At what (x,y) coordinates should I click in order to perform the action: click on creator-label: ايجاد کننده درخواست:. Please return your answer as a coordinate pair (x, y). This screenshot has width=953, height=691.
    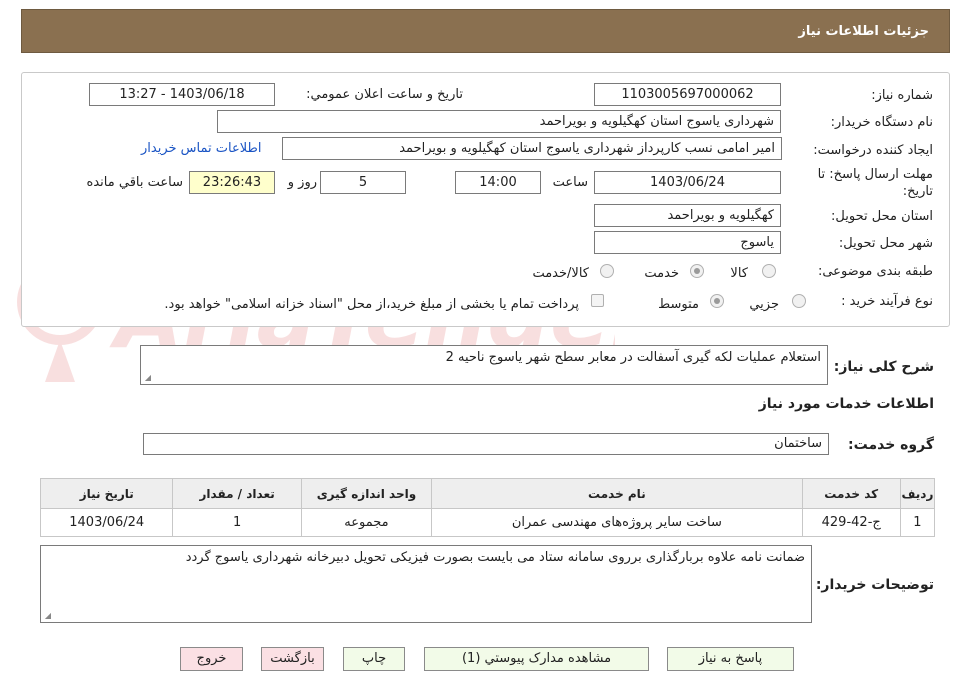
    Looking at the image, I should click on (873, 150).